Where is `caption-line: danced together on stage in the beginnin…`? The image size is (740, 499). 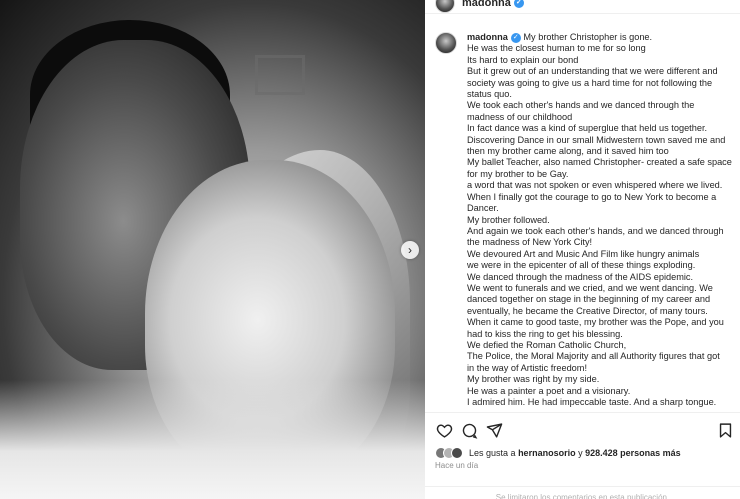
caption-line: danced together on stage in the beginnin… is located at coordinates (589, 299).